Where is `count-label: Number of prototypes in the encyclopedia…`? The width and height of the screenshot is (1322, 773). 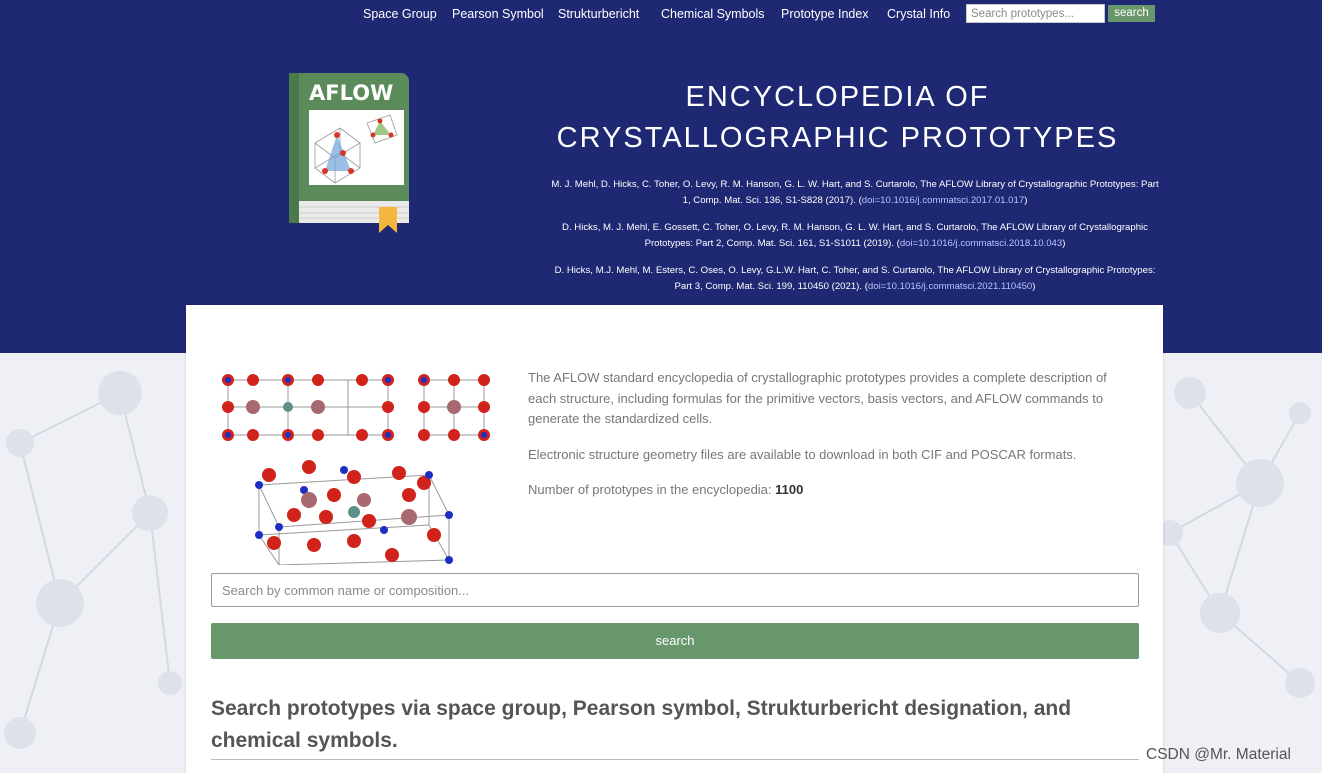
count-label: Number of prototypes in the encyclopedia… is located at coordinates (652, 489).